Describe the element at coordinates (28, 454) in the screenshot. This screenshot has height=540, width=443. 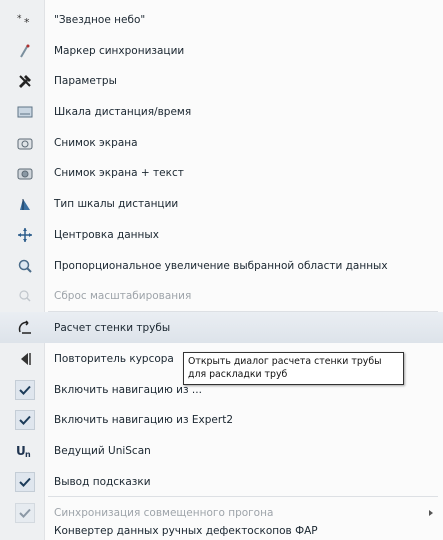
I see `svg-text: n` at that location.